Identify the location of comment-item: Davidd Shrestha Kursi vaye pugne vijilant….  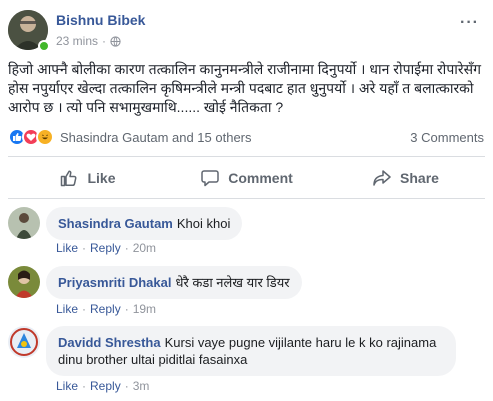
(232, 351).